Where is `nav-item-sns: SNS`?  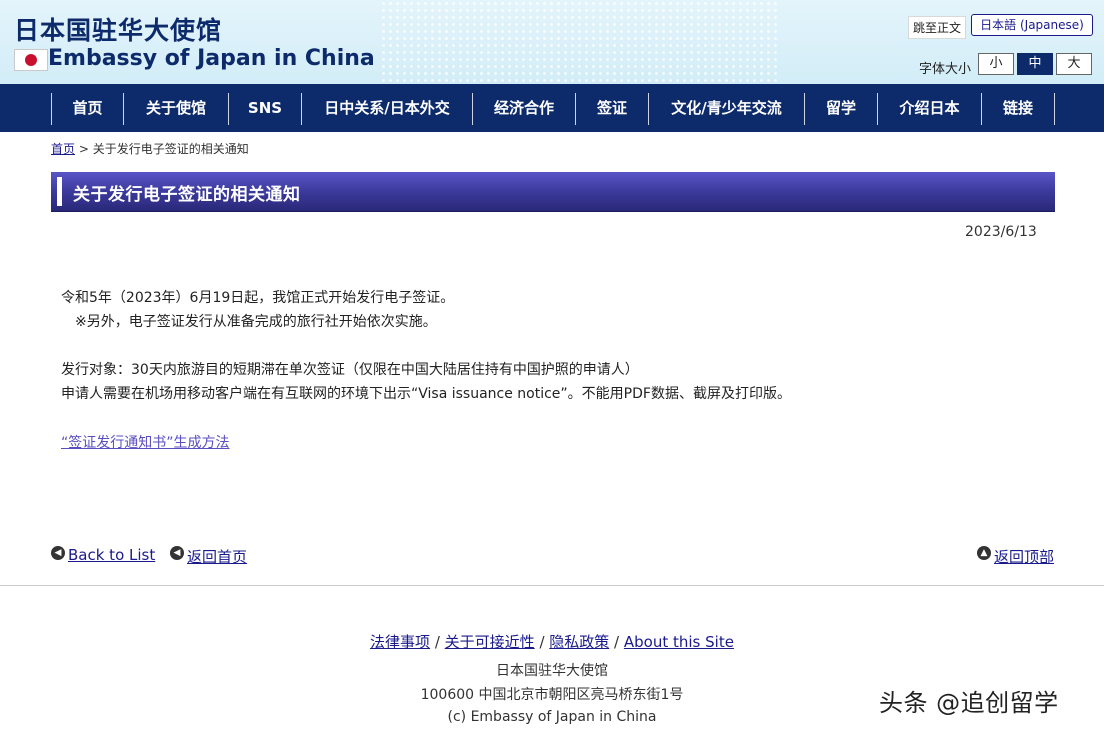 nav-item-sns: SNS is located at coordinates (265, 108).